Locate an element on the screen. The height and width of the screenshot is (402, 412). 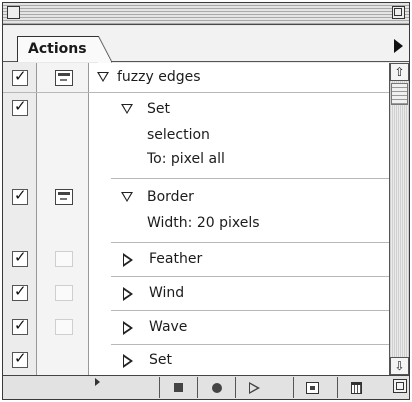
list-item-command: Wave is located at coordinates (196, 328).